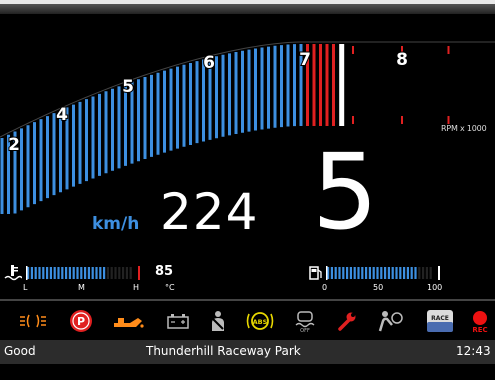  Describe the element at coordinates (435, 287) in the screenshot. I see `fuel-label-full: 100` at that location.